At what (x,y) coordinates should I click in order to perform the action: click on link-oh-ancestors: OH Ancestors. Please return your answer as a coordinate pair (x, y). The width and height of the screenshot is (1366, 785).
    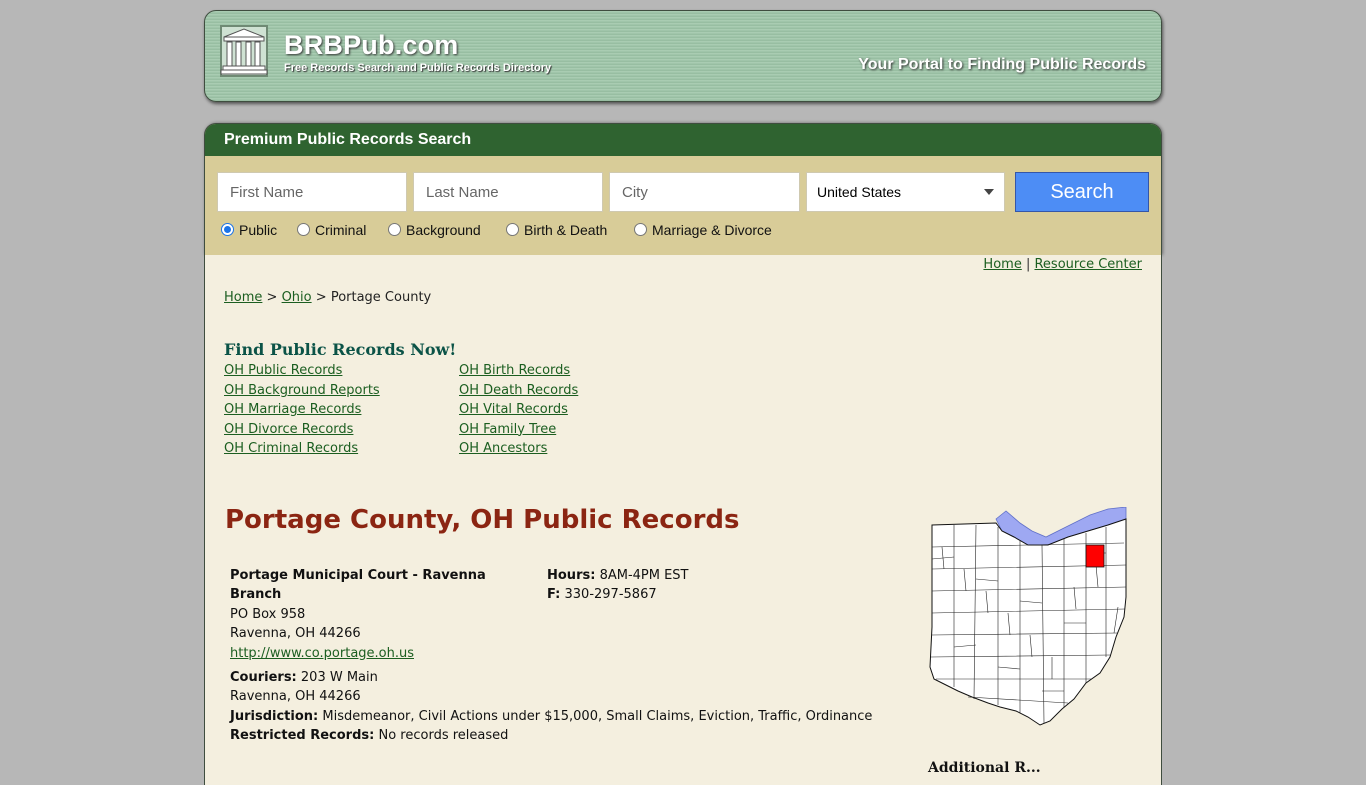
    Looking at the image, I should click on (518, 449).